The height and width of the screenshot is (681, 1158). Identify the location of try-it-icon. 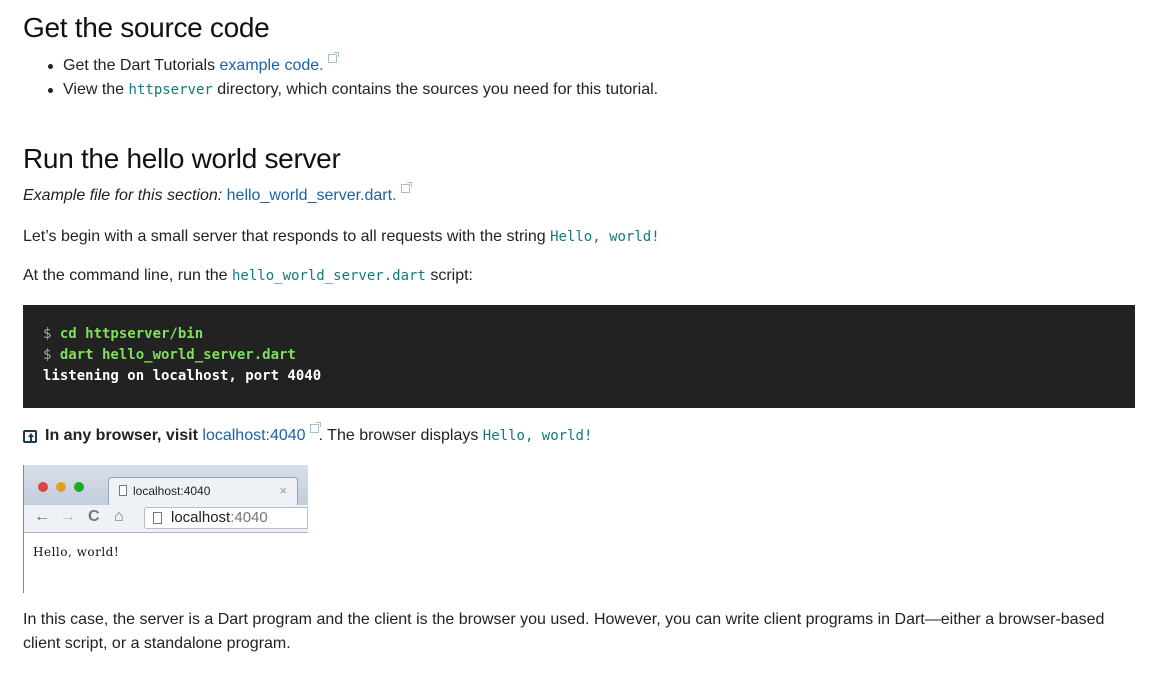
(30, 436).